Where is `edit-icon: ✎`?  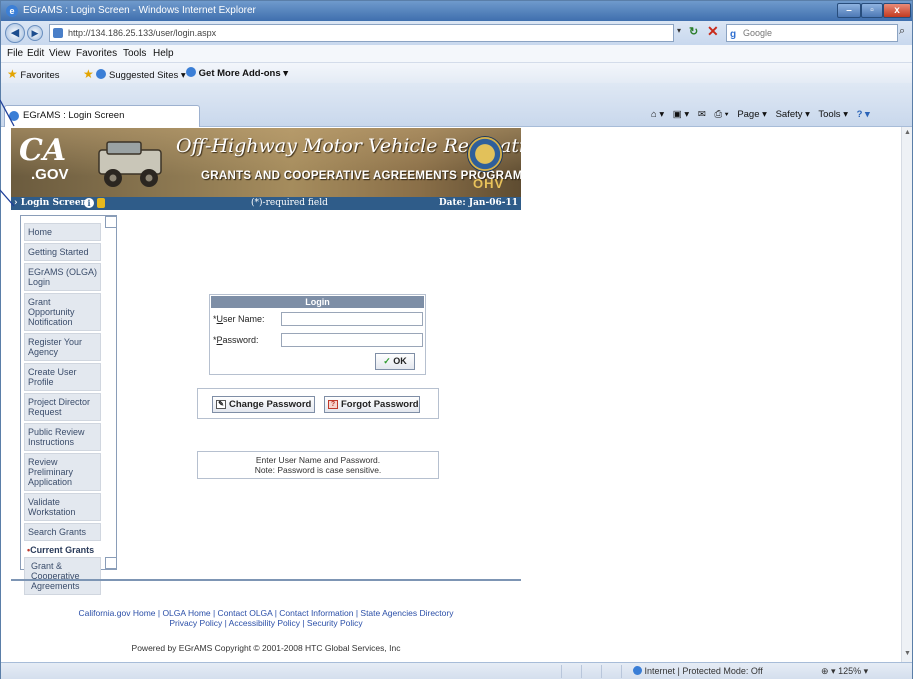 edit-icon: ✎ is located at coordinates (221, 404).